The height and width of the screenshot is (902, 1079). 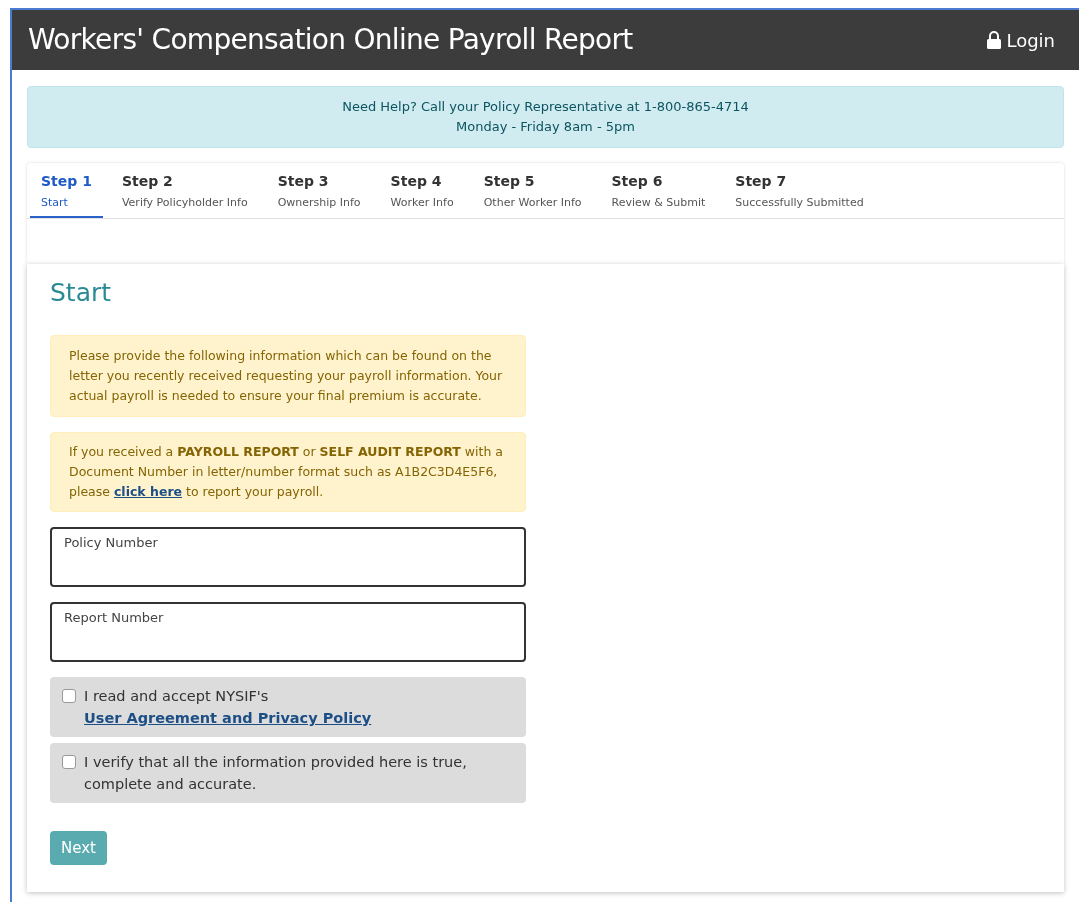 I want to click on step-tab: Step 3 Ownership Info, so click(x=319, y=190).